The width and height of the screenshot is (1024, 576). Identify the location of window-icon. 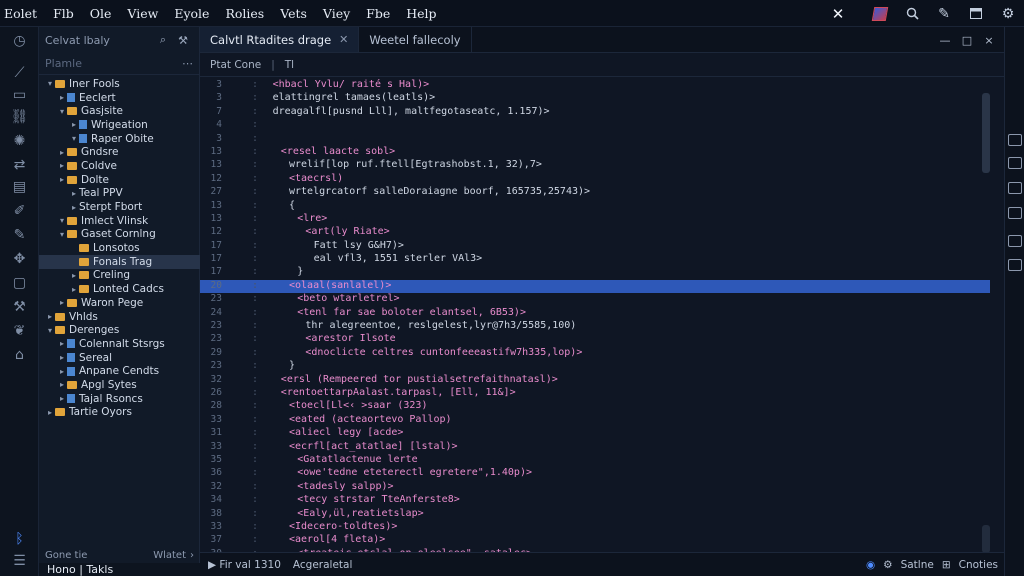
(976, 13).